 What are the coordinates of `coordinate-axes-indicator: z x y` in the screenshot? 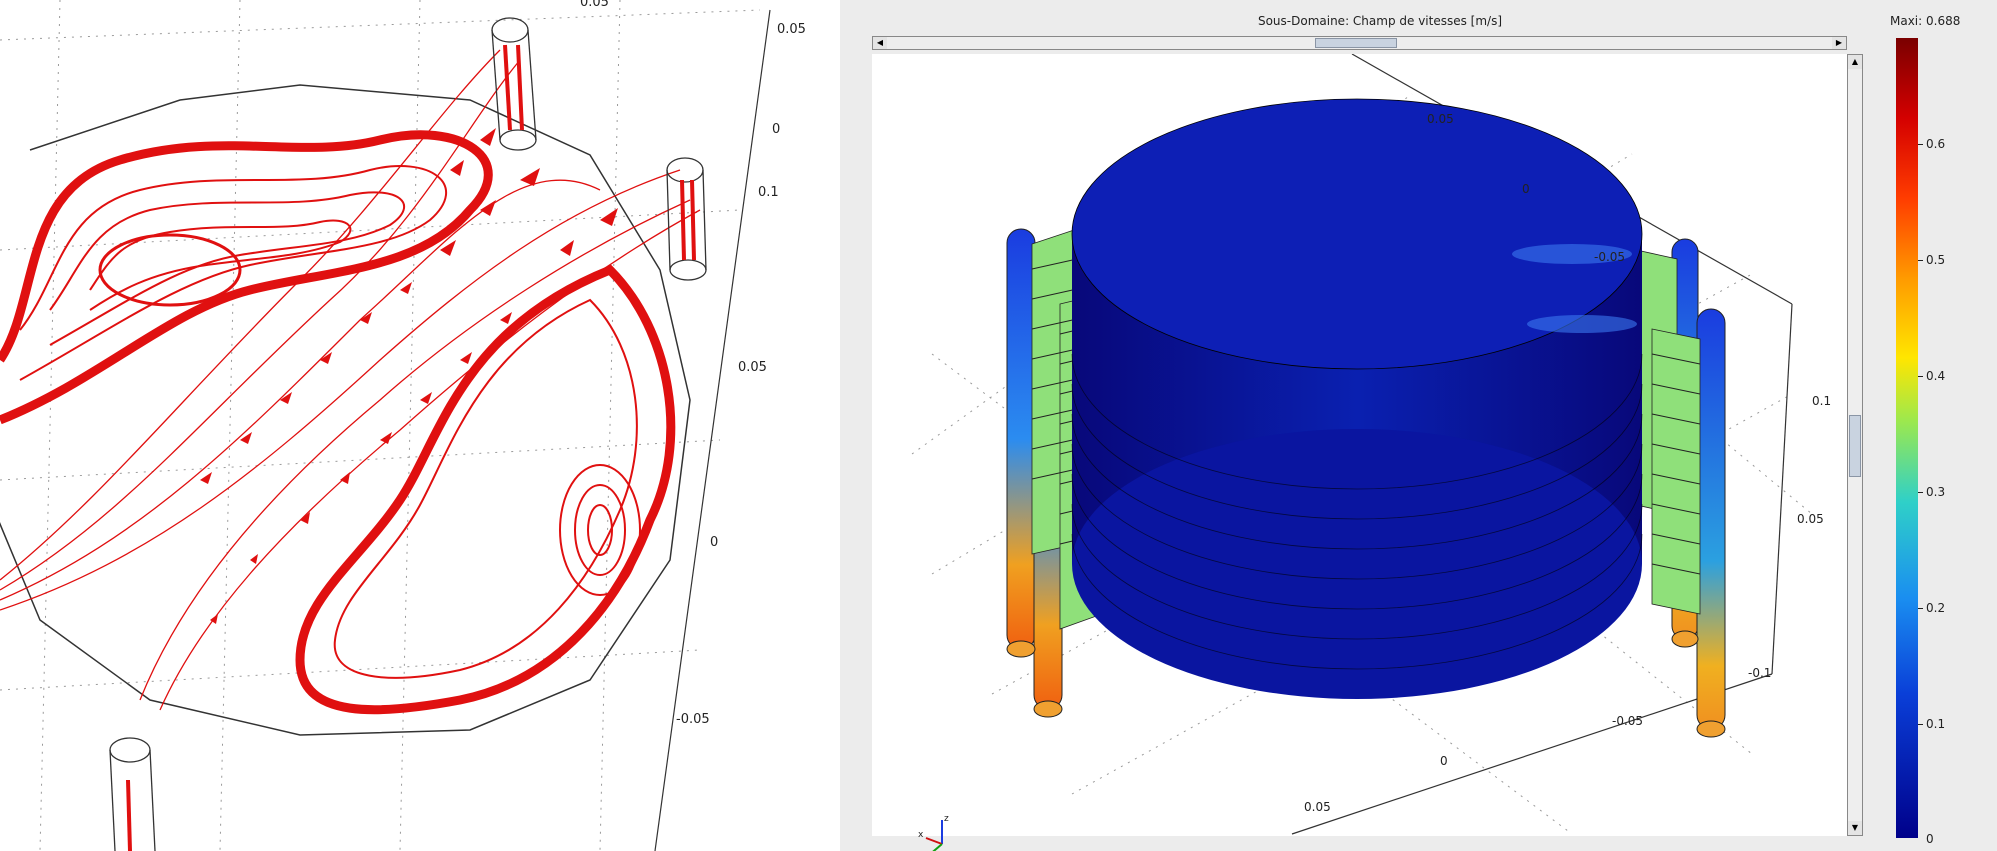 It's located at (942, 832).